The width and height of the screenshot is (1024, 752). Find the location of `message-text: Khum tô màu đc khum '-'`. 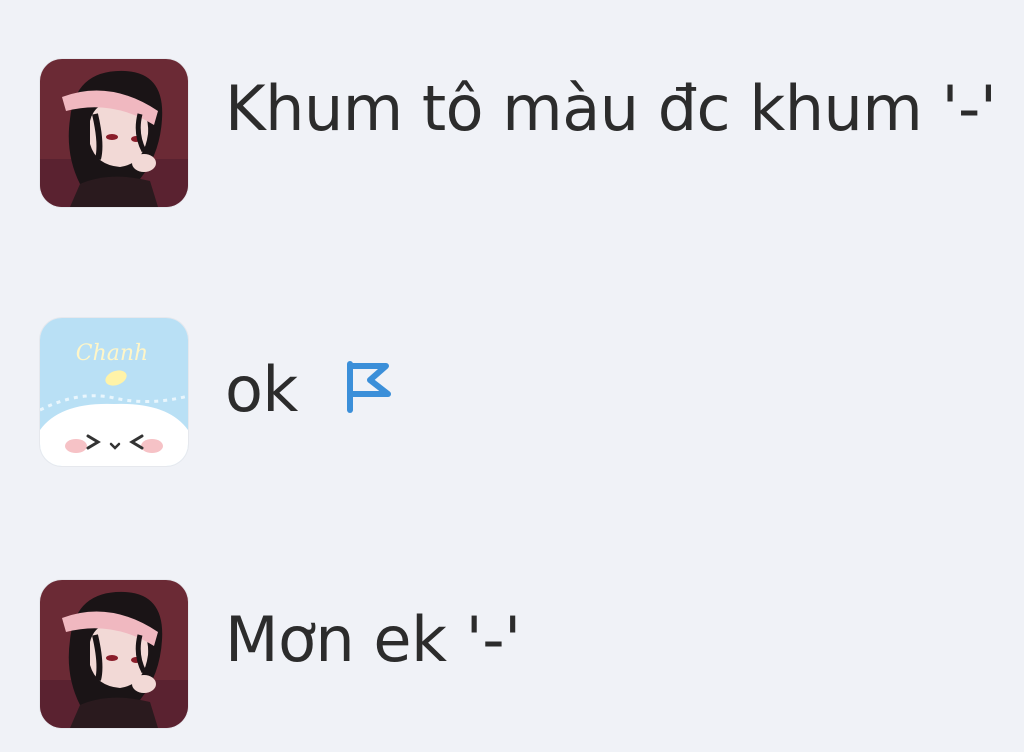

message-text: Khum tô màu đc khum '-' is located at coordinates (611, 108).